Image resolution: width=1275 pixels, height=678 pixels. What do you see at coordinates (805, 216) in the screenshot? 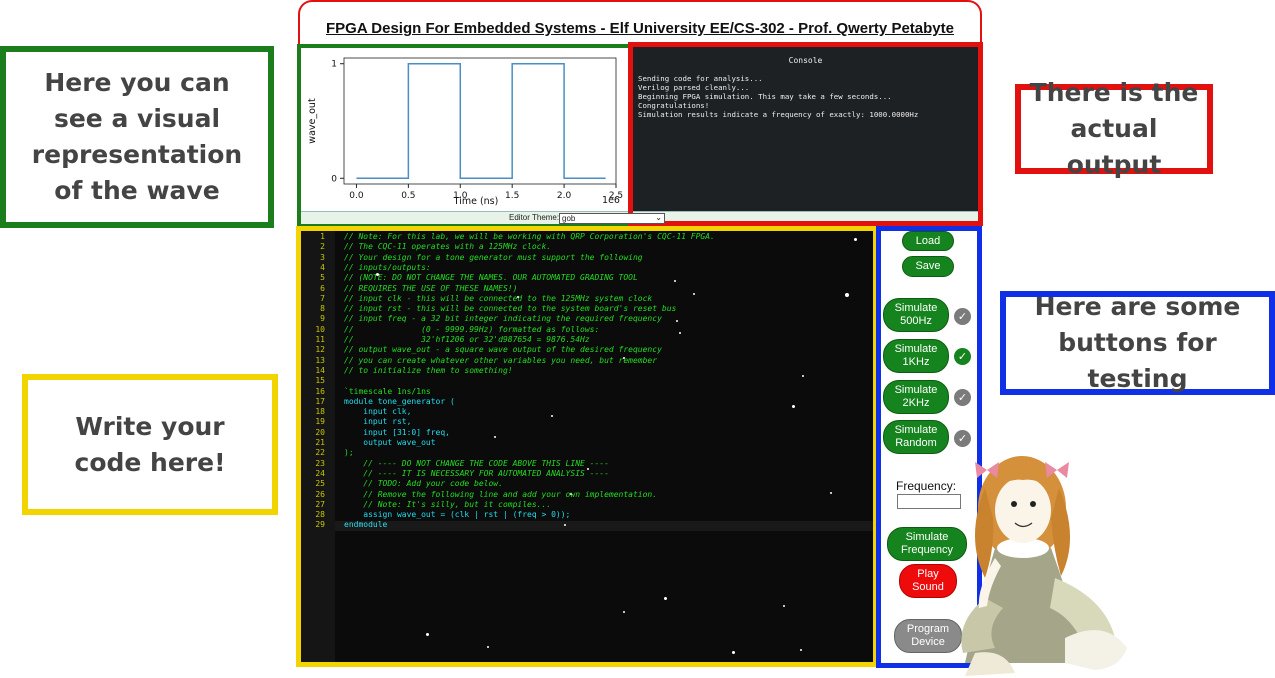
I see `console-input-strip` at bounding box center [805, 216].